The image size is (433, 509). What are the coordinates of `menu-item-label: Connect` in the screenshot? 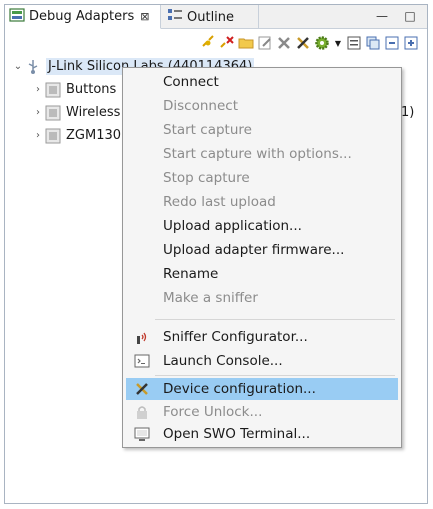 It's located at (191, 82).